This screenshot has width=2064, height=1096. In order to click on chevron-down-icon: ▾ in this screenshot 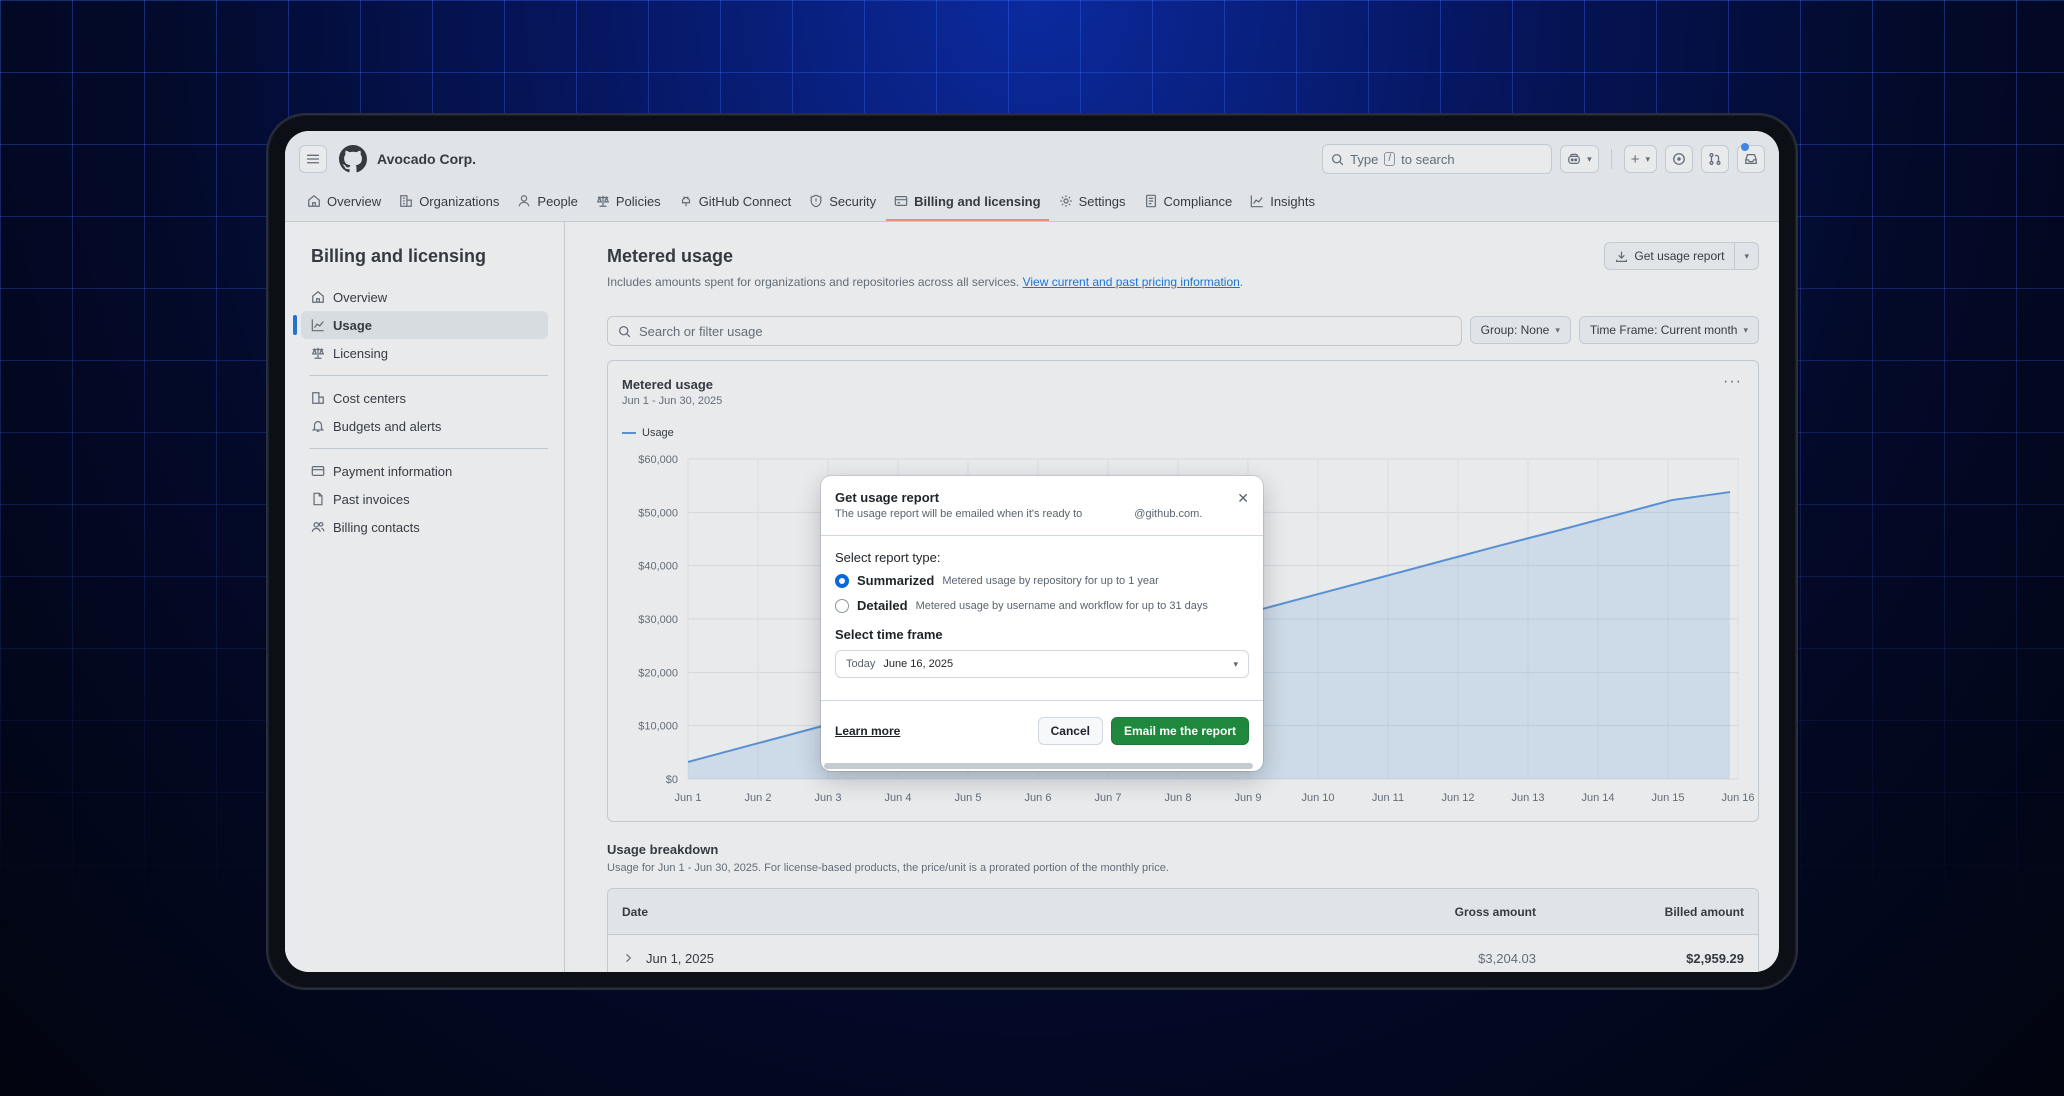, I will do `click(1235, 663)`.